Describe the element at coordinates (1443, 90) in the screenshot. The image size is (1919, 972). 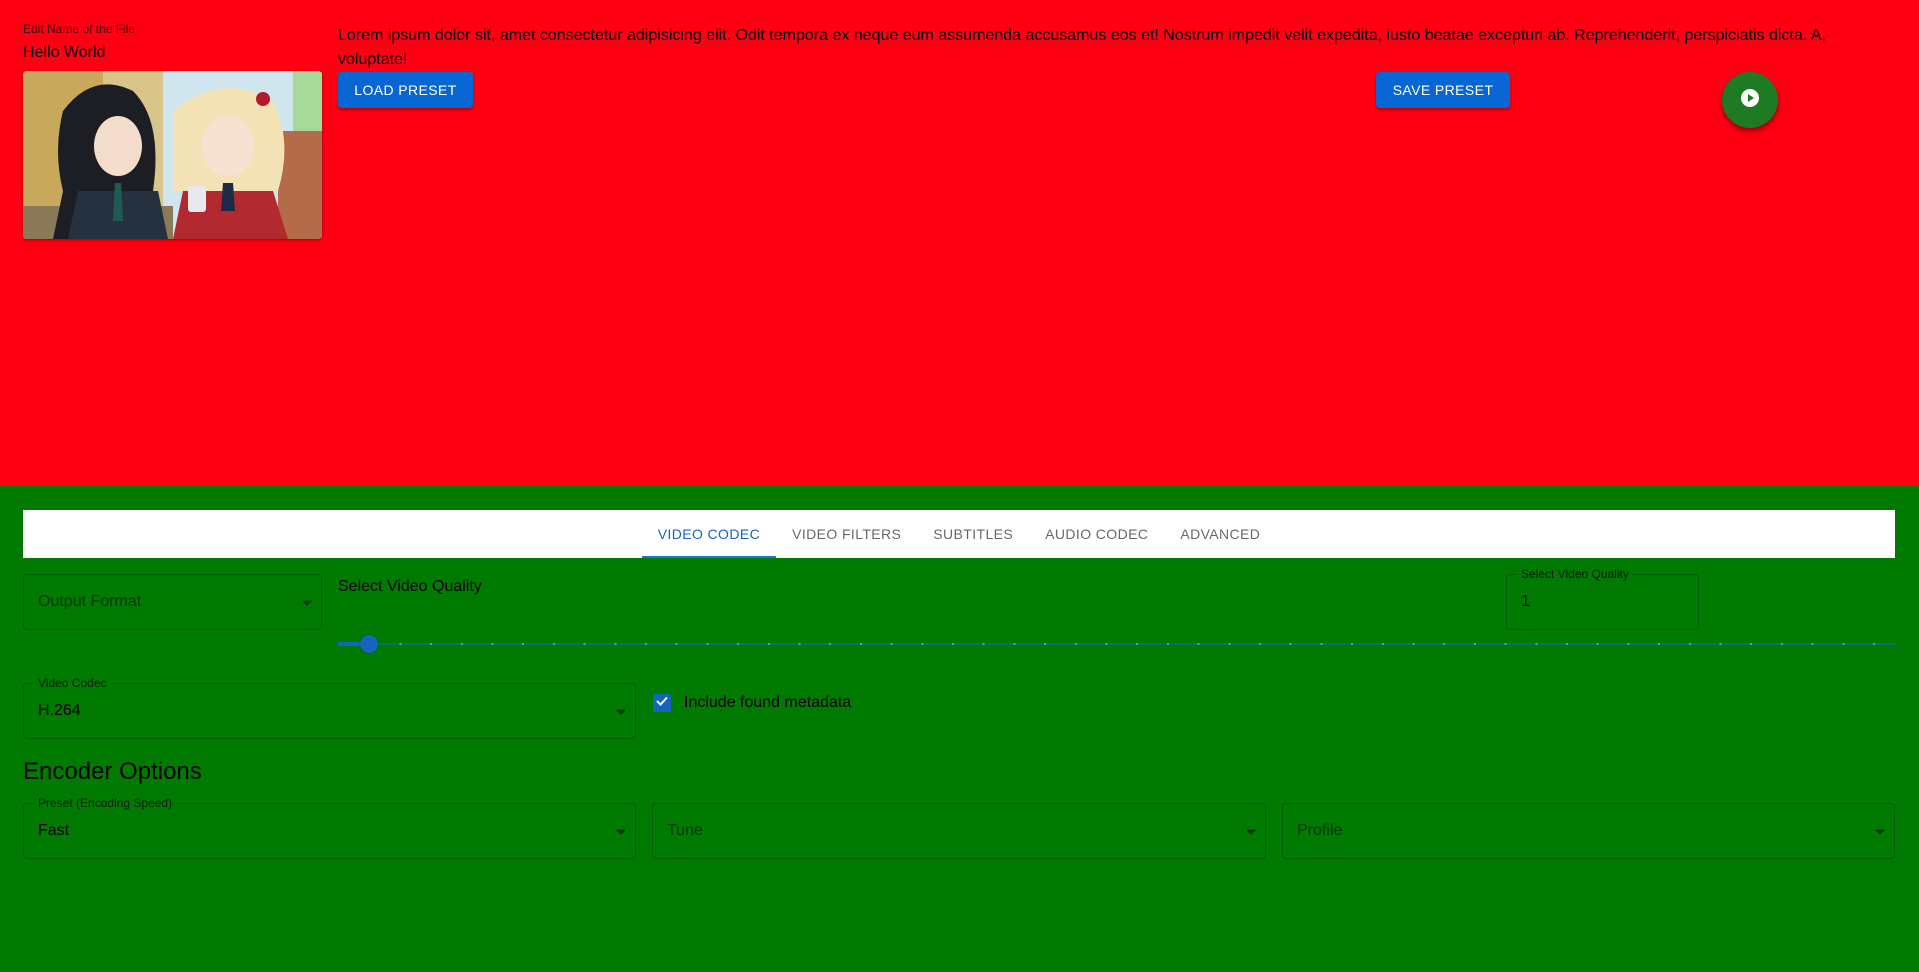
I see `save-preset-button: Save Preset` at that location.